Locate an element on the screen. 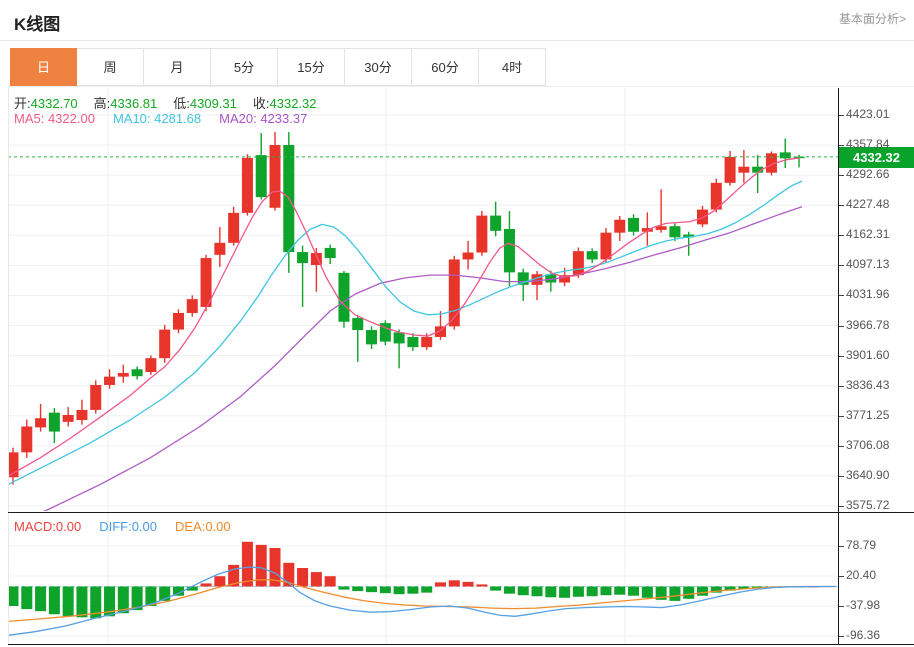 The width and height of the screenshot is (914, 647). diff-value: DIFF:0.00 is located at coordinates (128, 526).